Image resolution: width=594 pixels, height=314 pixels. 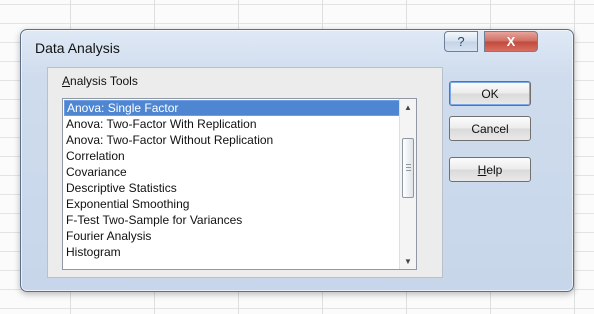 I want to click on question-mark-icon: ?, so click(x=461, y=41).